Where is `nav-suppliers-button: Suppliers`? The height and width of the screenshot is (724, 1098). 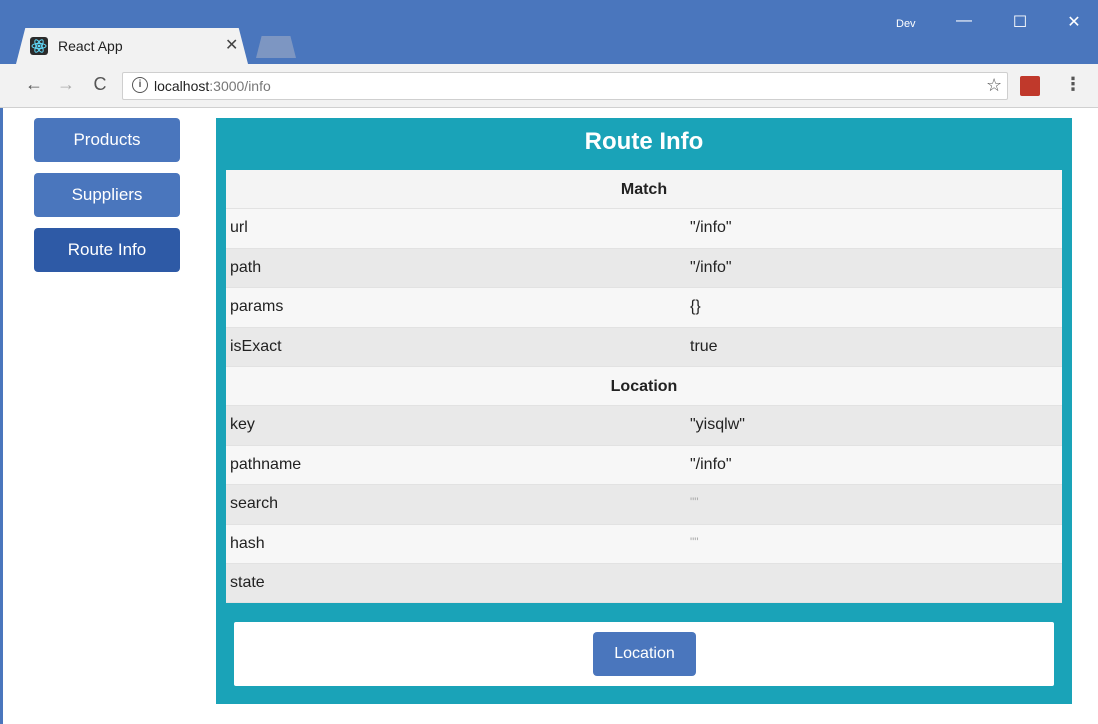 nav-suppliers-button: Suppliers is located at coordinates (107, 195).